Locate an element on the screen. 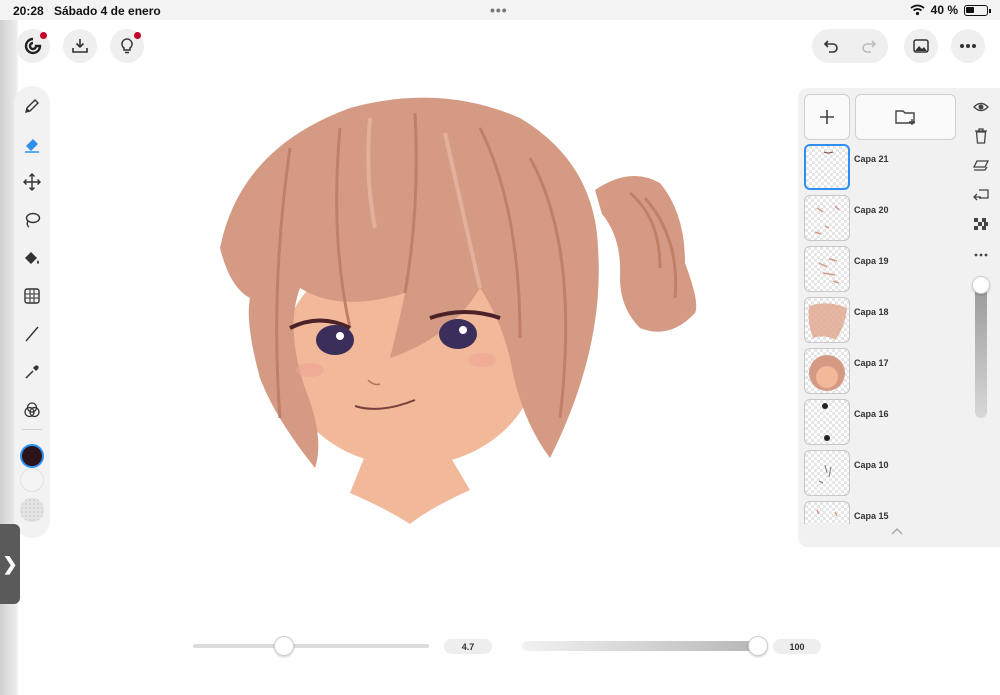 The image size is (1000, 695). eraser-tool is located at coordinates (32, 144).